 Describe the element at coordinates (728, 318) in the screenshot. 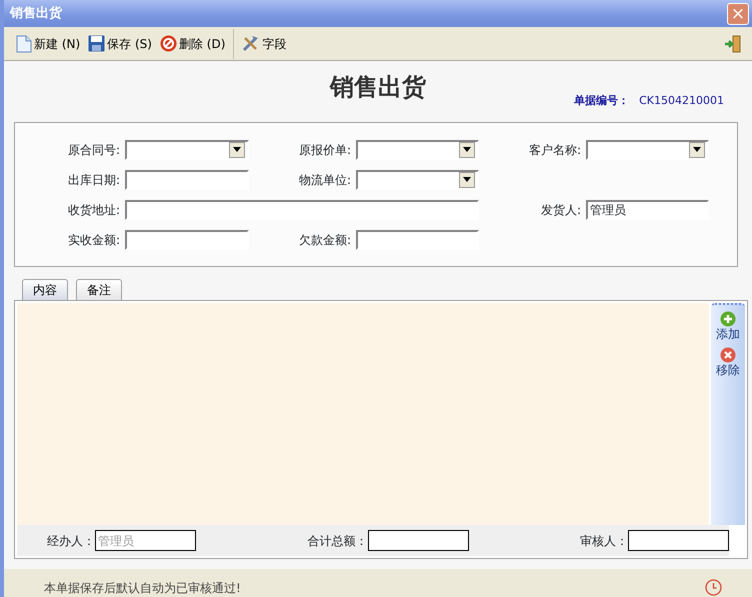

I see `plus-icon` at that location.